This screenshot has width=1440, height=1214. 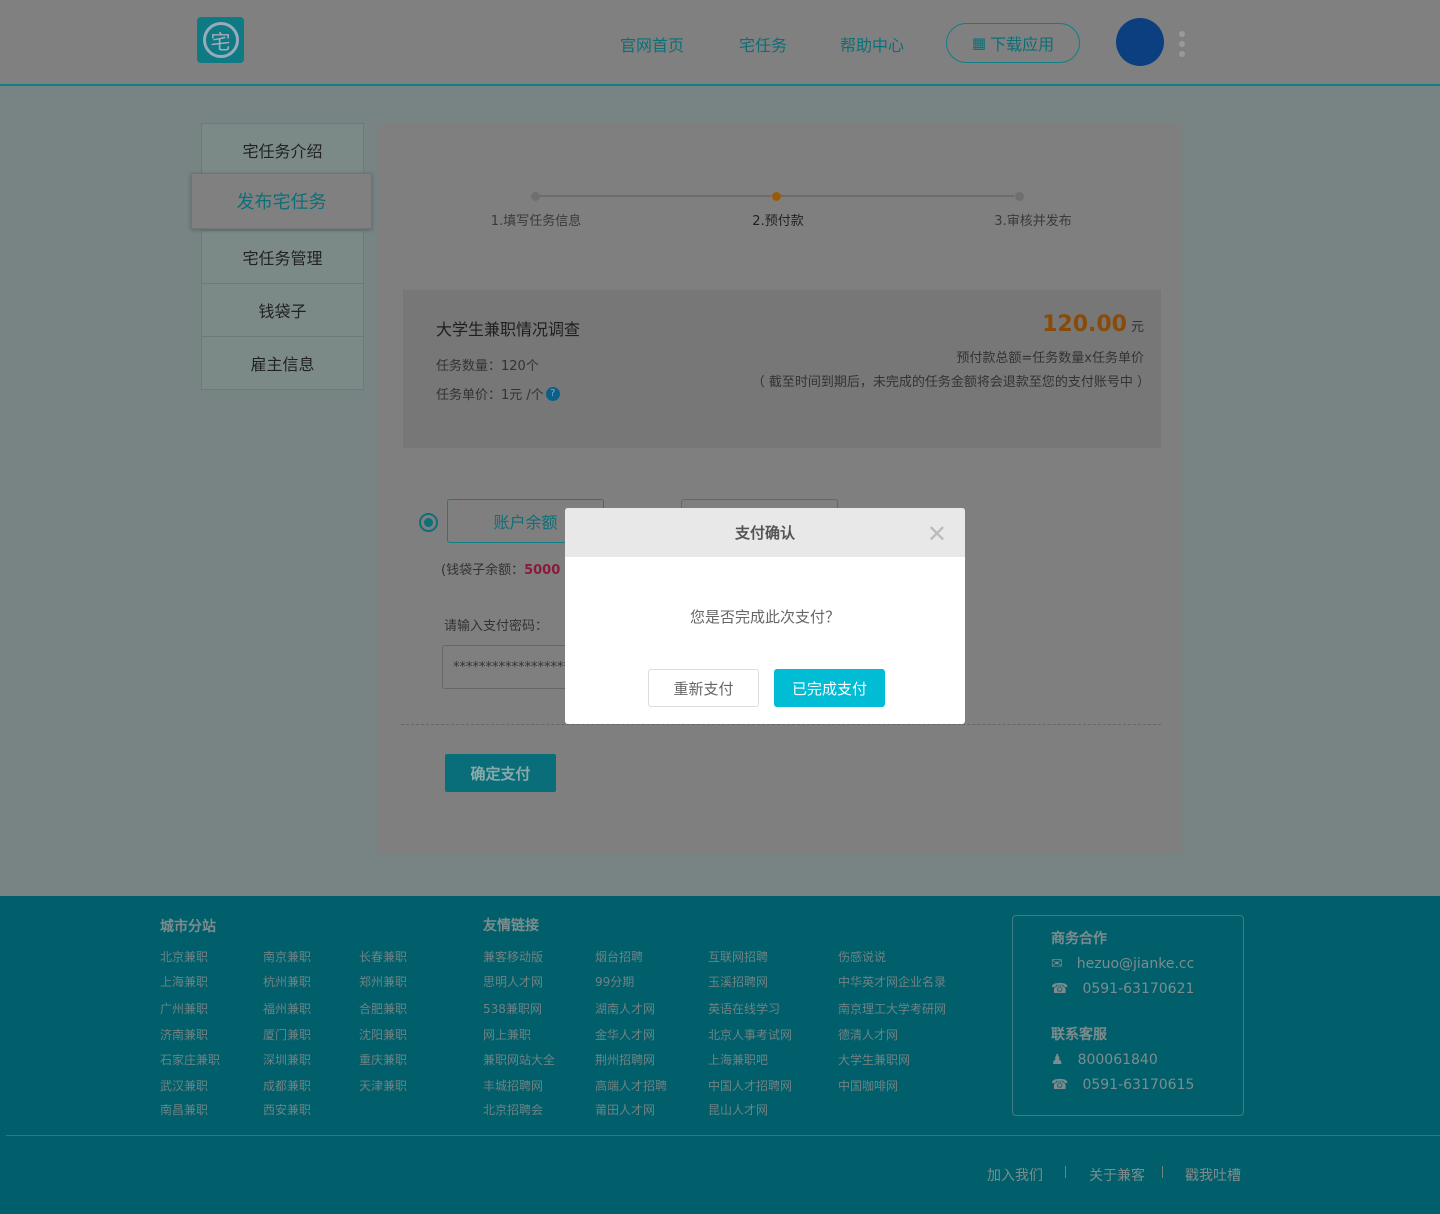 I want to click on city-link: 重庆兼职, so click(x=383, y=1059).